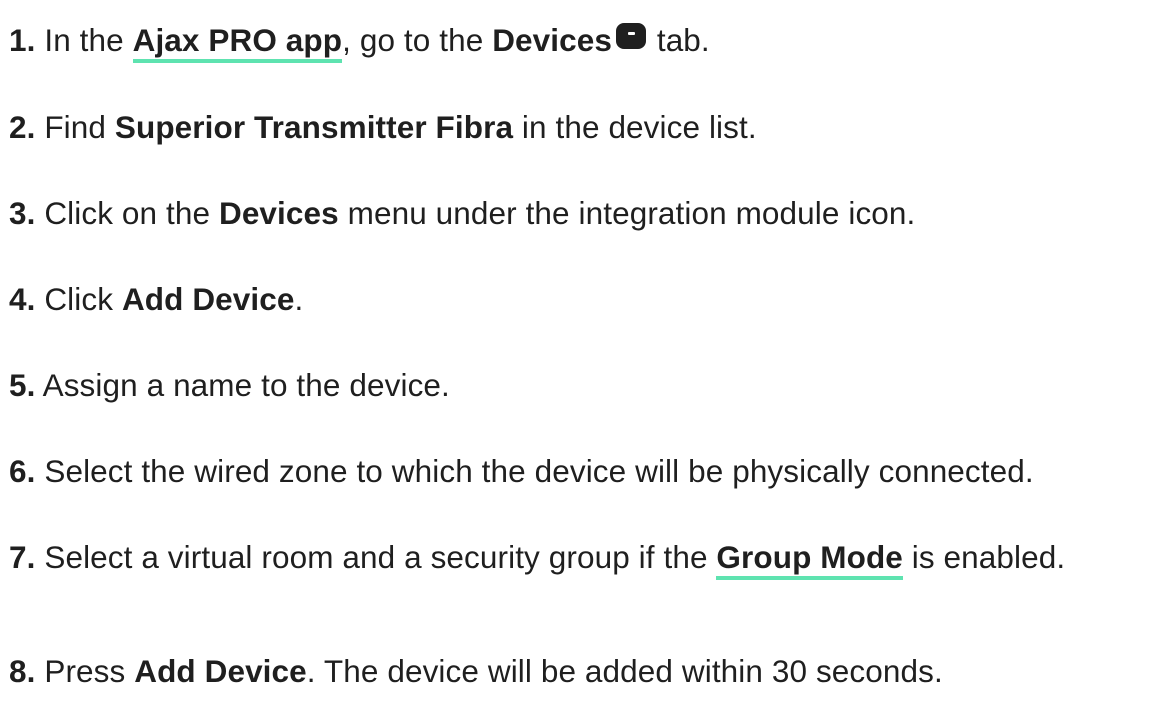 The image size is (1171, 705). Describe the element at coordinates (678, 40) in the screenshot. I see `step-text: tab.` at that location.